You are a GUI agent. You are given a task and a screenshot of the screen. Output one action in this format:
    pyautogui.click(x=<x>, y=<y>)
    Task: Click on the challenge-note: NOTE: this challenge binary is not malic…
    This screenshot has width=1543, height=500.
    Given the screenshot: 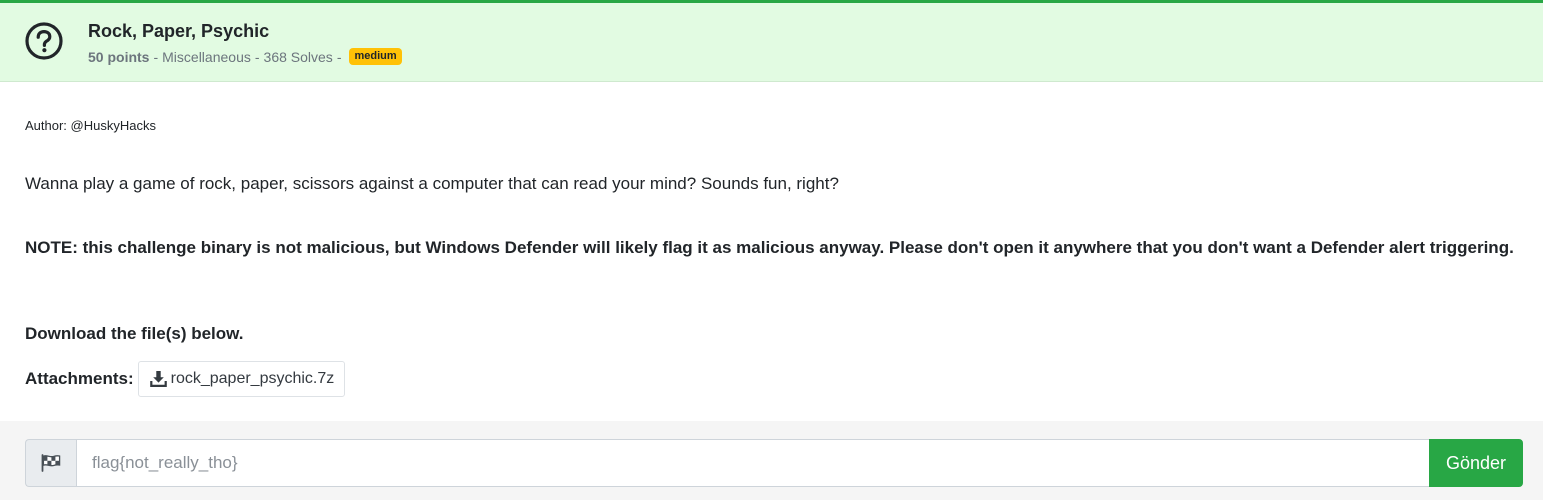 What is the action you would take?
    pyautogui.click(x=769, y=247)
    